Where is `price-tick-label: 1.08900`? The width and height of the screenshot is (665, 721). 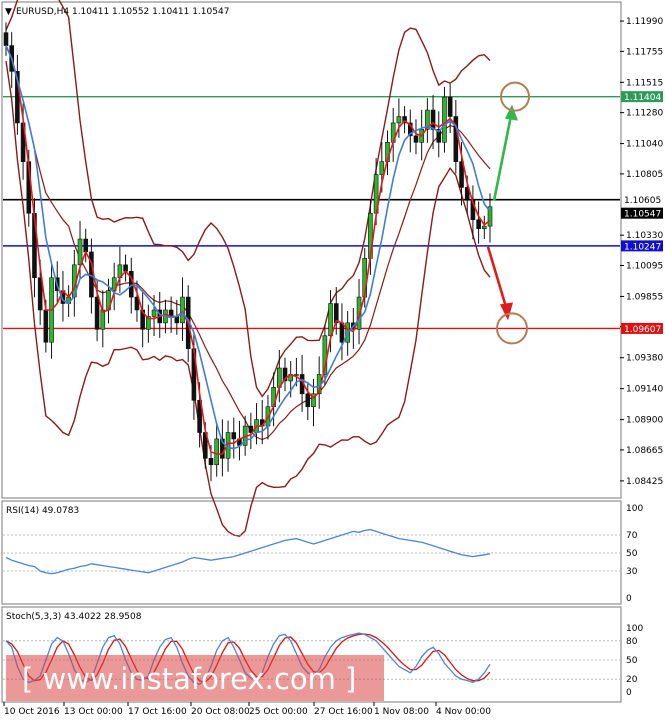
price-tick-label: 1.08900 is located at coordinates (644, 421).